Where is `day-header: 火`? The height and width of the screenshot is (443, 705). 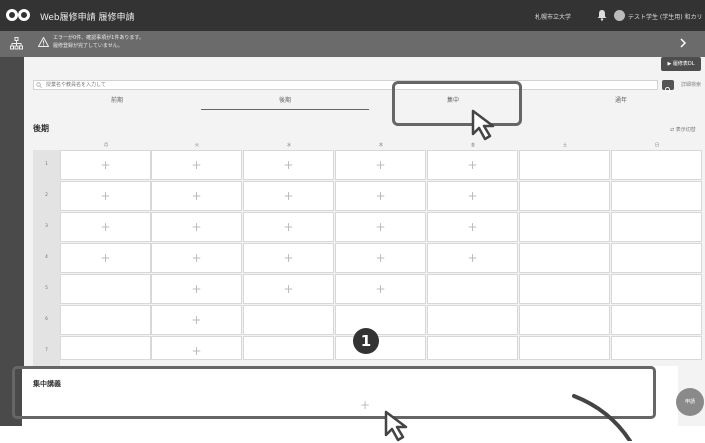
day-header: 火 is located at coordinates (197, 144).